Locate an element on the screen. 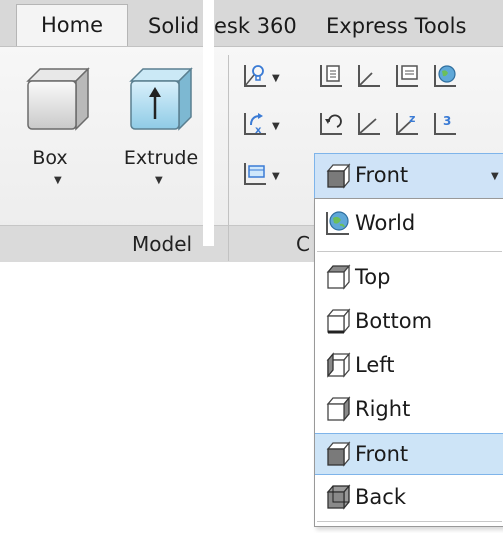 This screenshot has height=533, width=503. globe-icon is located at coordinates (338, 223).